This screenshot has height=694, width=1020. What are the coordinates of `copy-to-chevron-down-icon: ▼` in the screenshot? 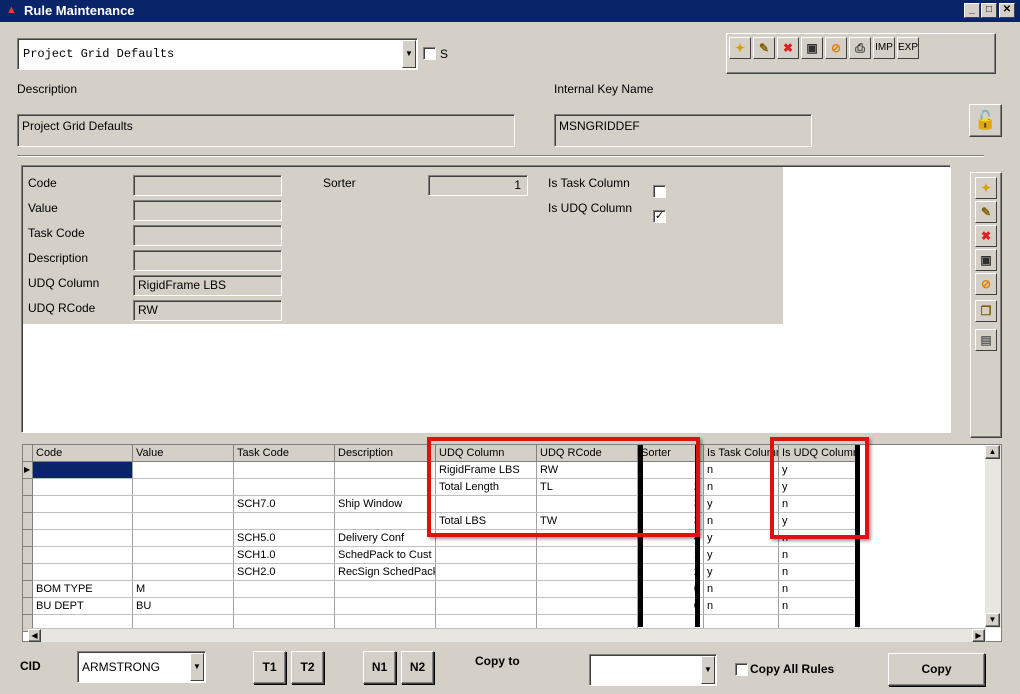 It's located at (708, 670).